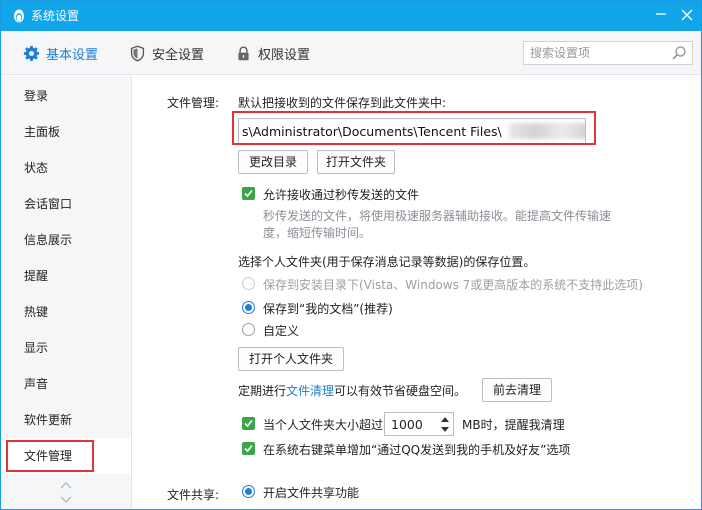  Describe the element at coordinates (417, 450) in the screenshot. I see `context-menu-label: 在系统右键菜单增加“通过QQ发送到我的手机及好友”选项` at that location.